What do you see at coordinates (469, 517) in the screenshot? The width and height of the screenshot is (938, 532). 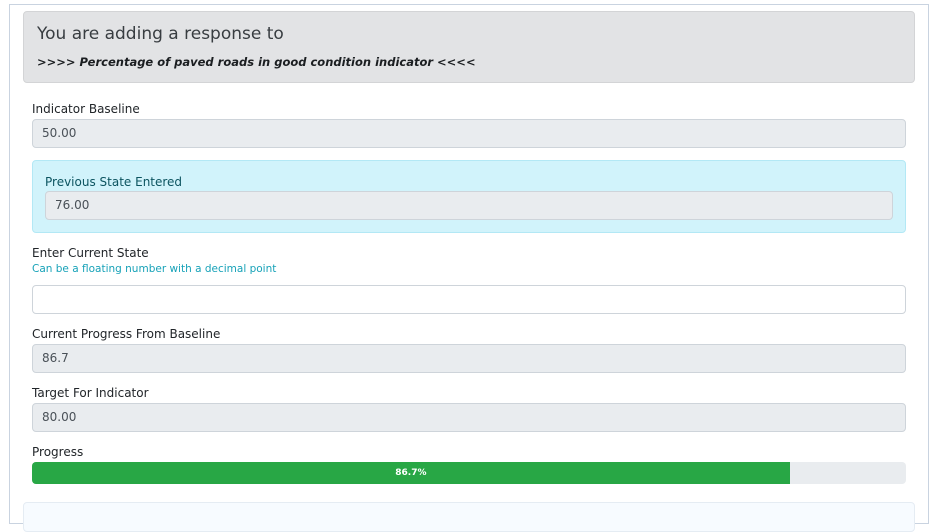 I see `next-card` at bounding box center [469, 517].